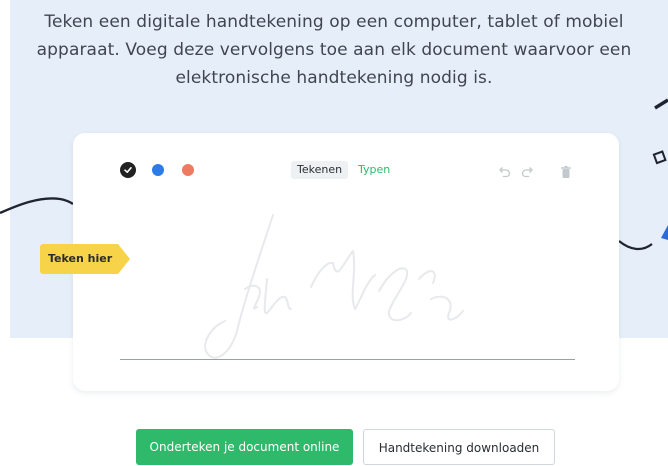  I want to click on color-swatch-blue, so click(158, 170).